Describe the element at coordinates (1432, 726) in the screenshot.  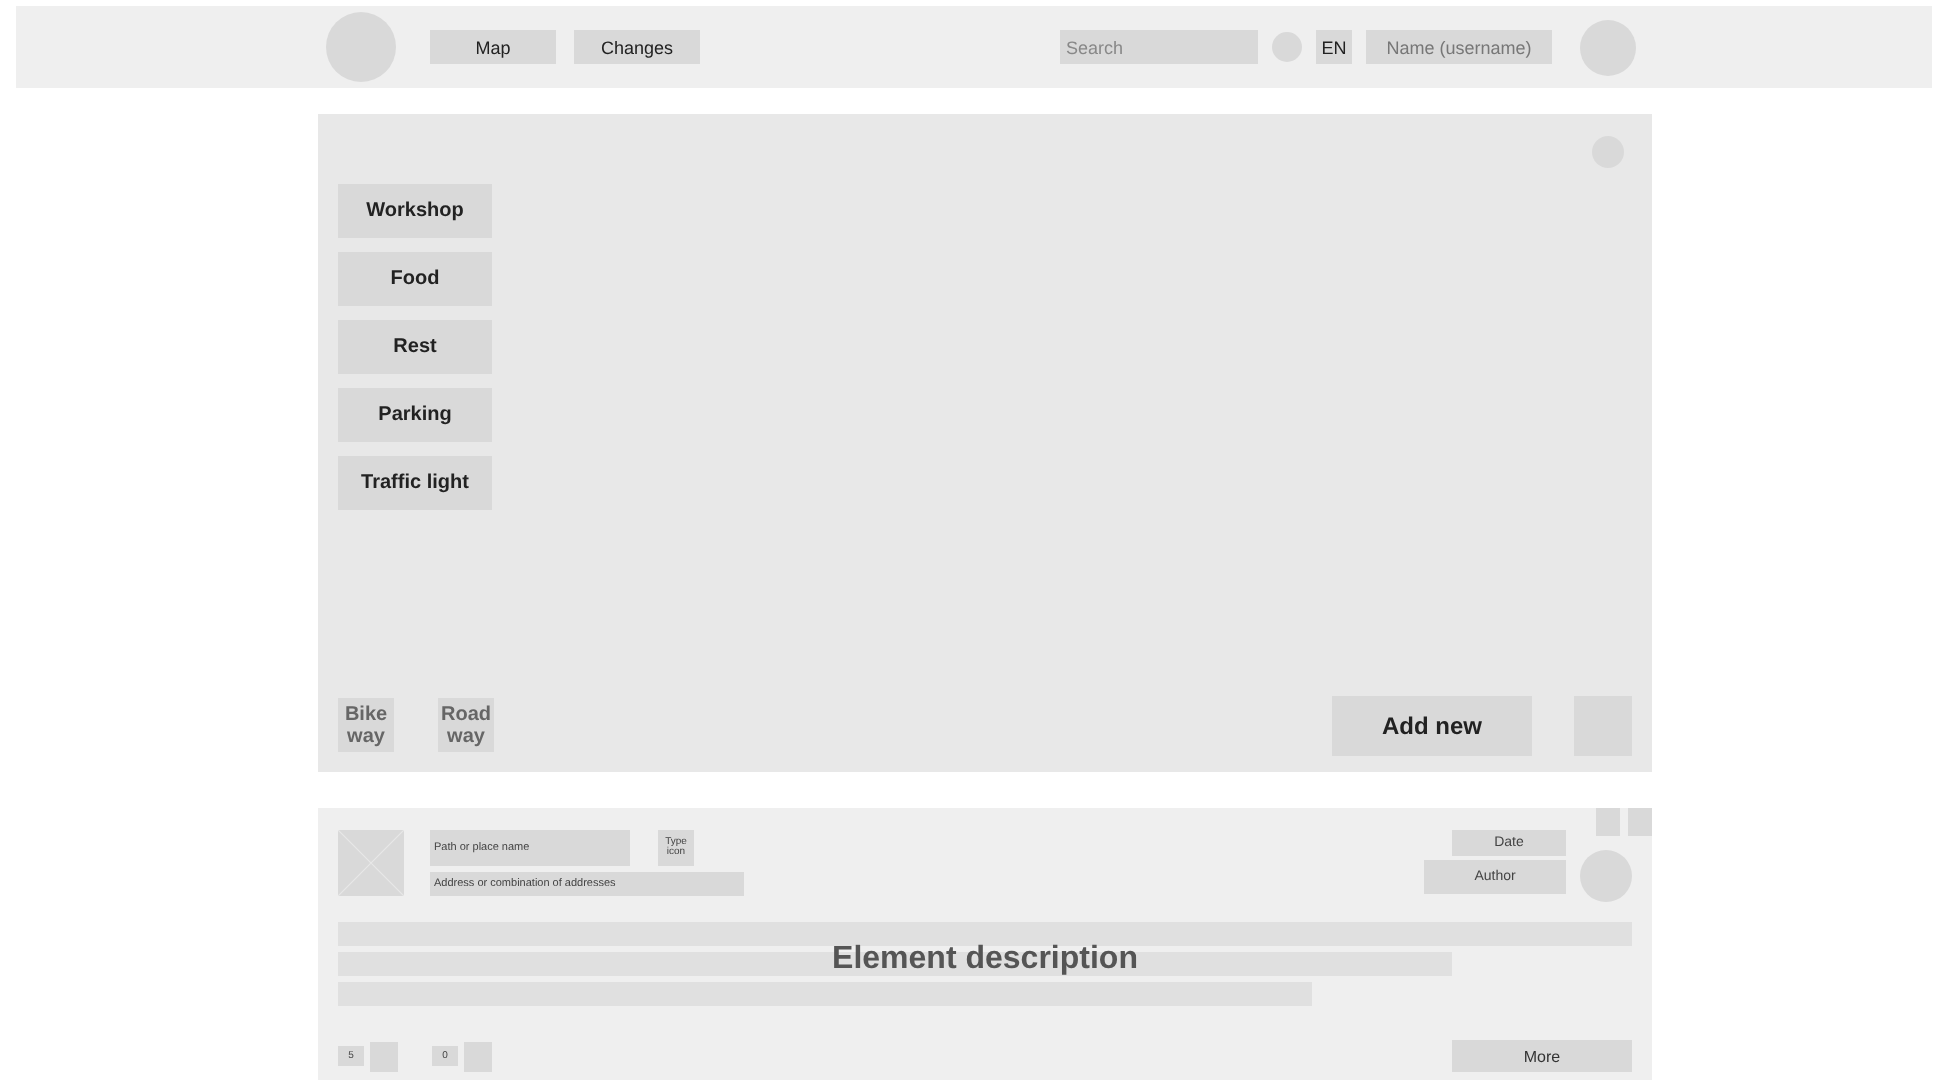
I see `add-new-button: Add new` at that location.